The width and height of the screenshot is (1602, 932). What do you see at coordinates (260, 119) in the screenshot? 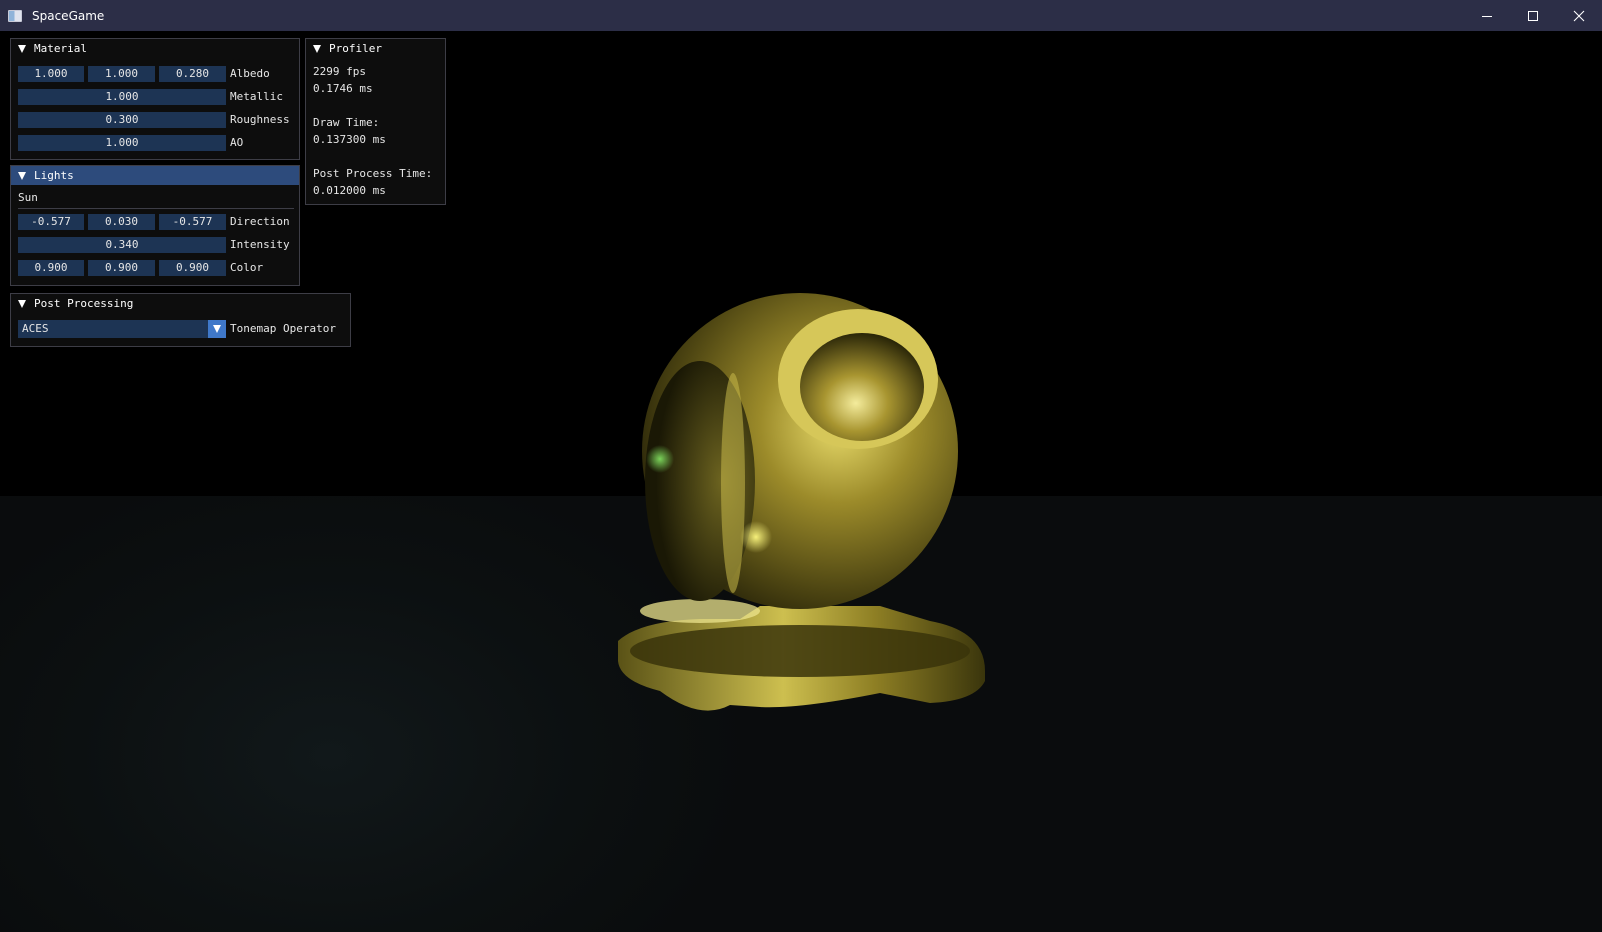
I see `roughness-label: Roughness` at bounding box center [260, 119].